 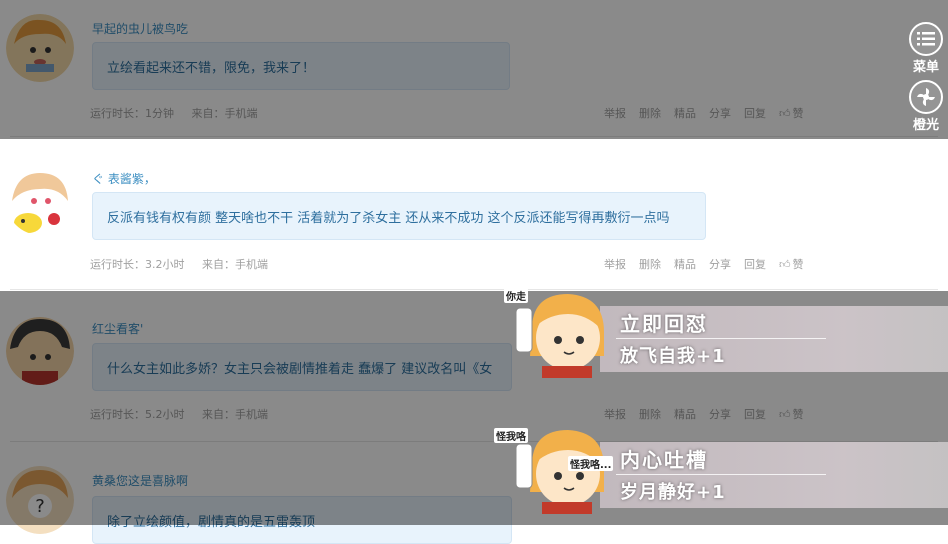 I want to click on choice-title: 立即回怼, so click(x=664, y=324).